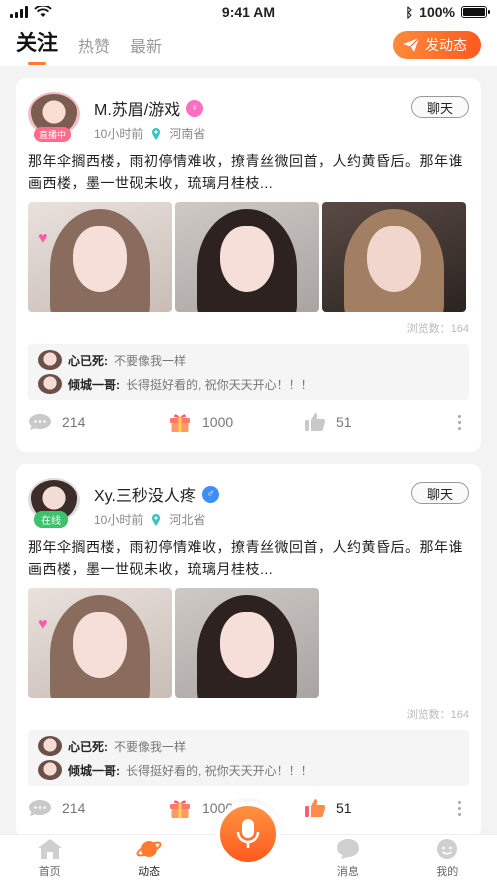 The width and height of the screenshot is (497, 883). Describe the element at coordinates (137, 108) in the screenshot. I see `username: M.苏眉/游戏` at that location.